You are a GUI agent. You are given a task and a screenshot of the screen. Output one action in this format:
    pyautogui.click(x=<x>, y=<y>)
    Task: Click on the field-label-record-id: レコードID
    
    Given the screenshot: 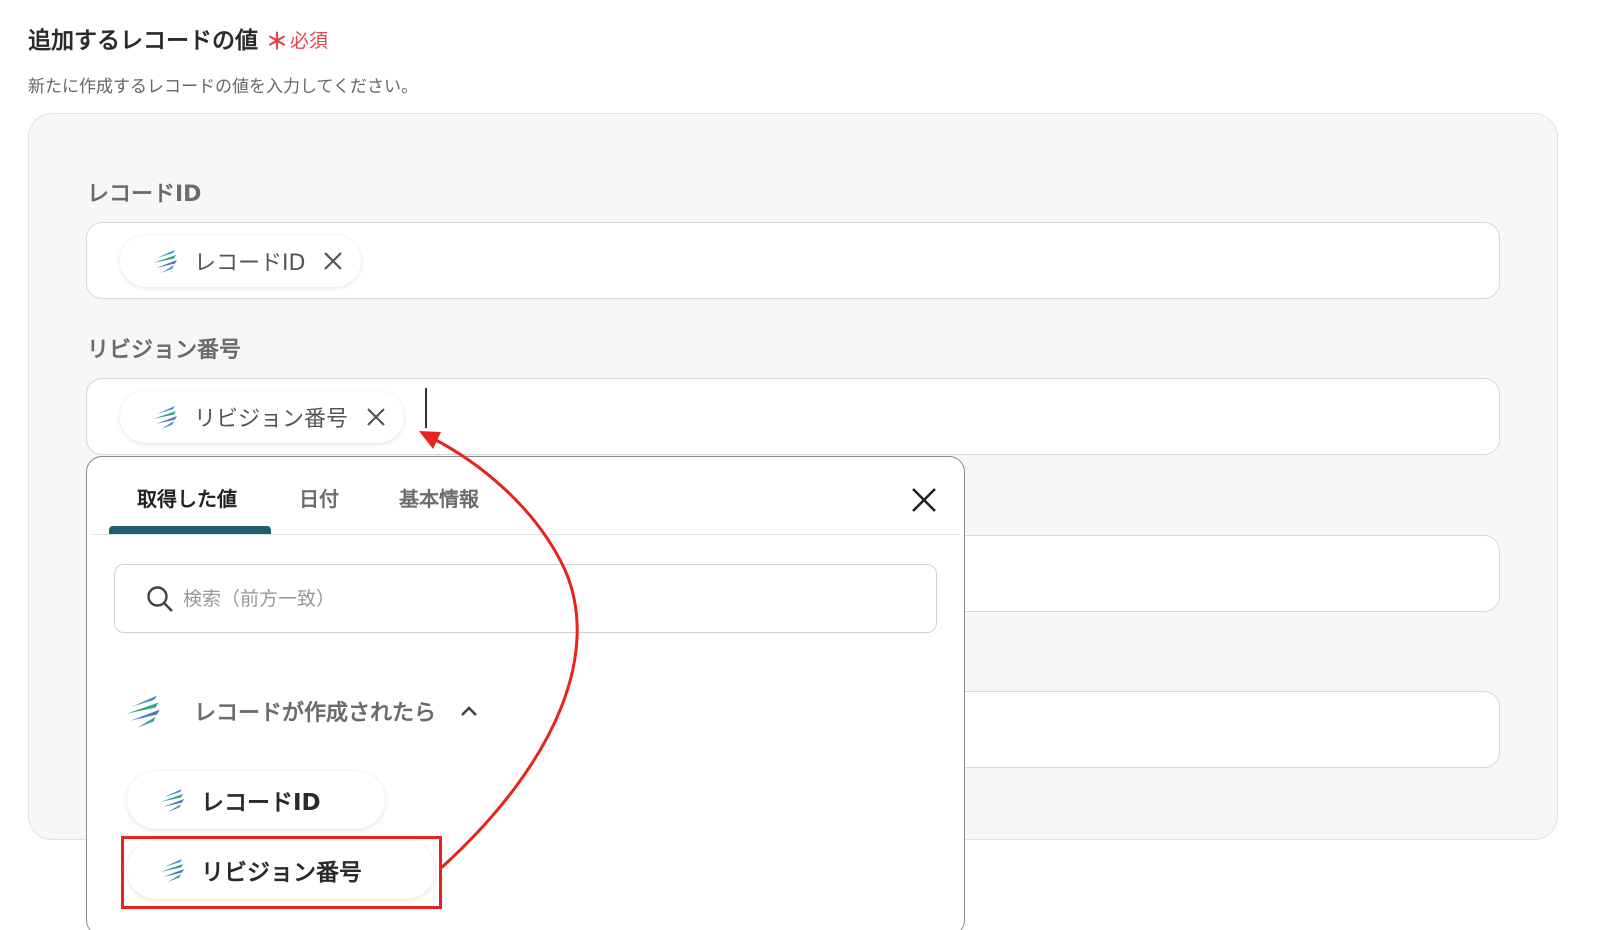 What is the action you would take?
    pyautogui.click(x=144, y=194)
    